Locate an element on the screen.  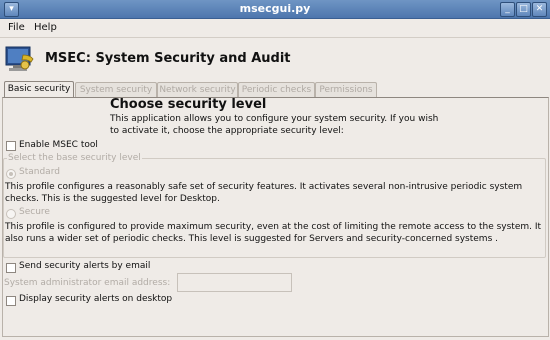
tab-basic-security: Basic security is located at coordinates (39, 89).